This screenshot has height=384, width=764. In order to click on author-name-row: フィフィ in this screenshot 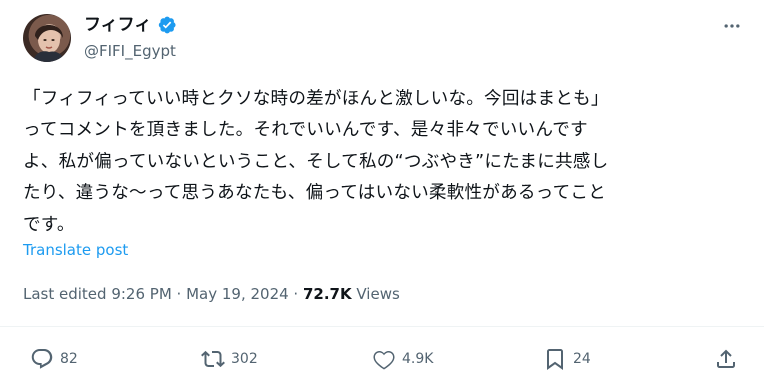, I will do `click(130, 25)`.